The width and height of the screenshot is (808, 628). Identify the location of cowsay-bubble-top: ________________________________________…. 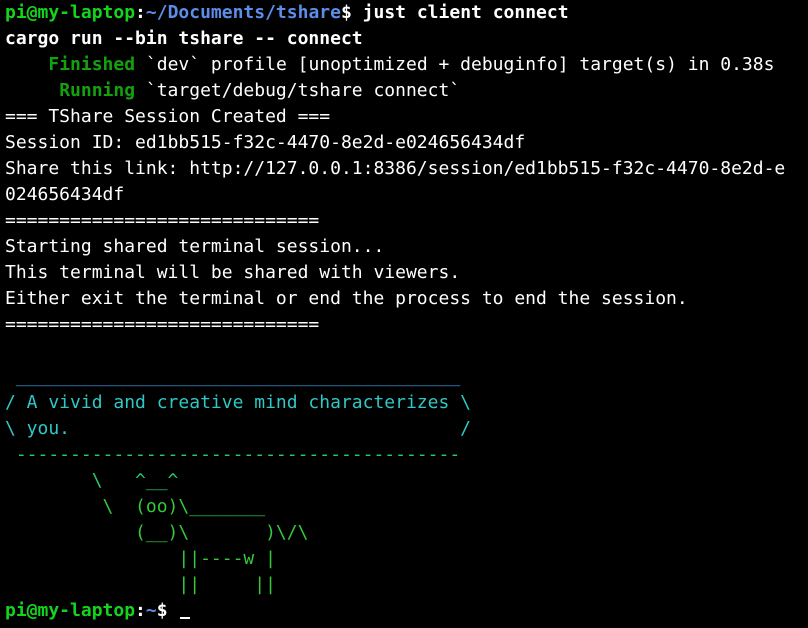
(233, 376).